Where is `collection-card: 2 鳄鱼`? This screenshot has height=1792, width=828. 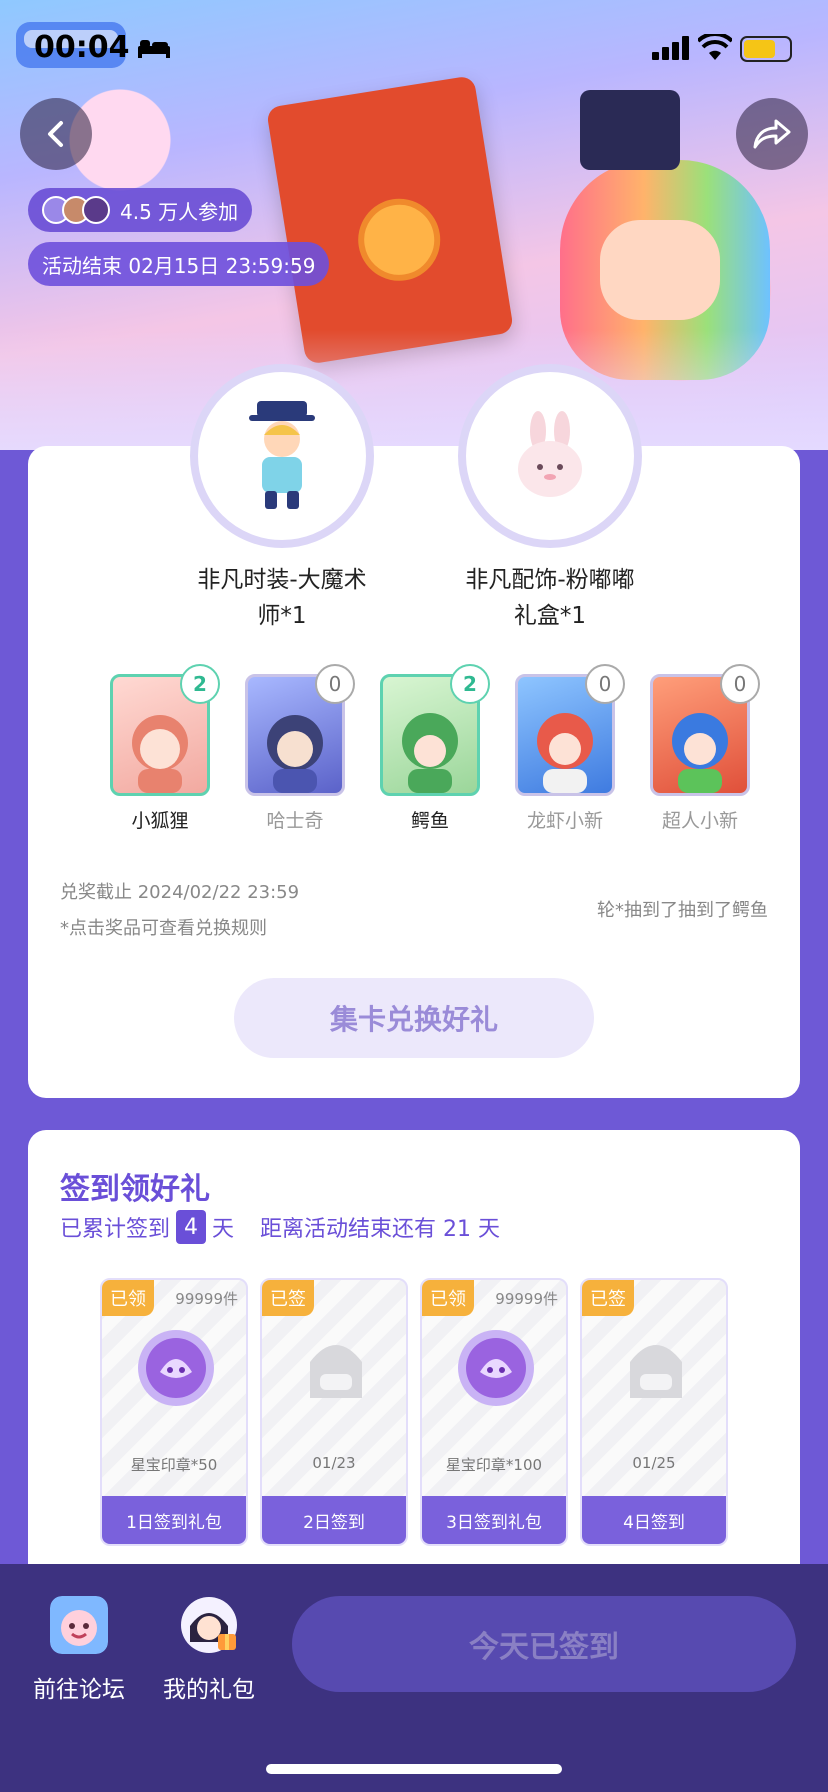
collection-card: 2 鳄鱼 is located at coordinates (435, 748).